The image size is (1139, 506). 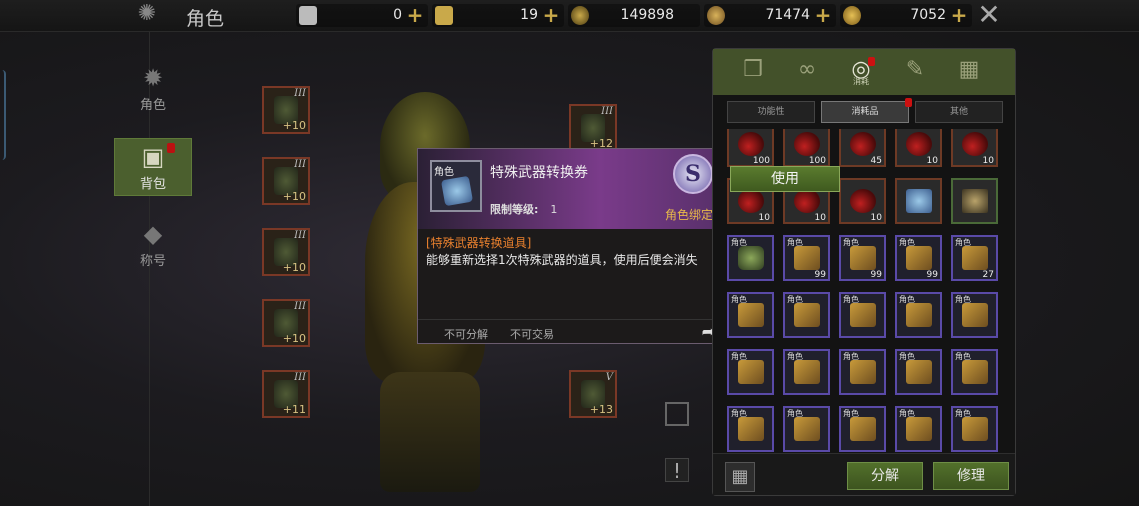 What do you see at coordinates (969, 72) in the screenshot?
I see `tab-card: ▦` at bounding box center [969, 72].